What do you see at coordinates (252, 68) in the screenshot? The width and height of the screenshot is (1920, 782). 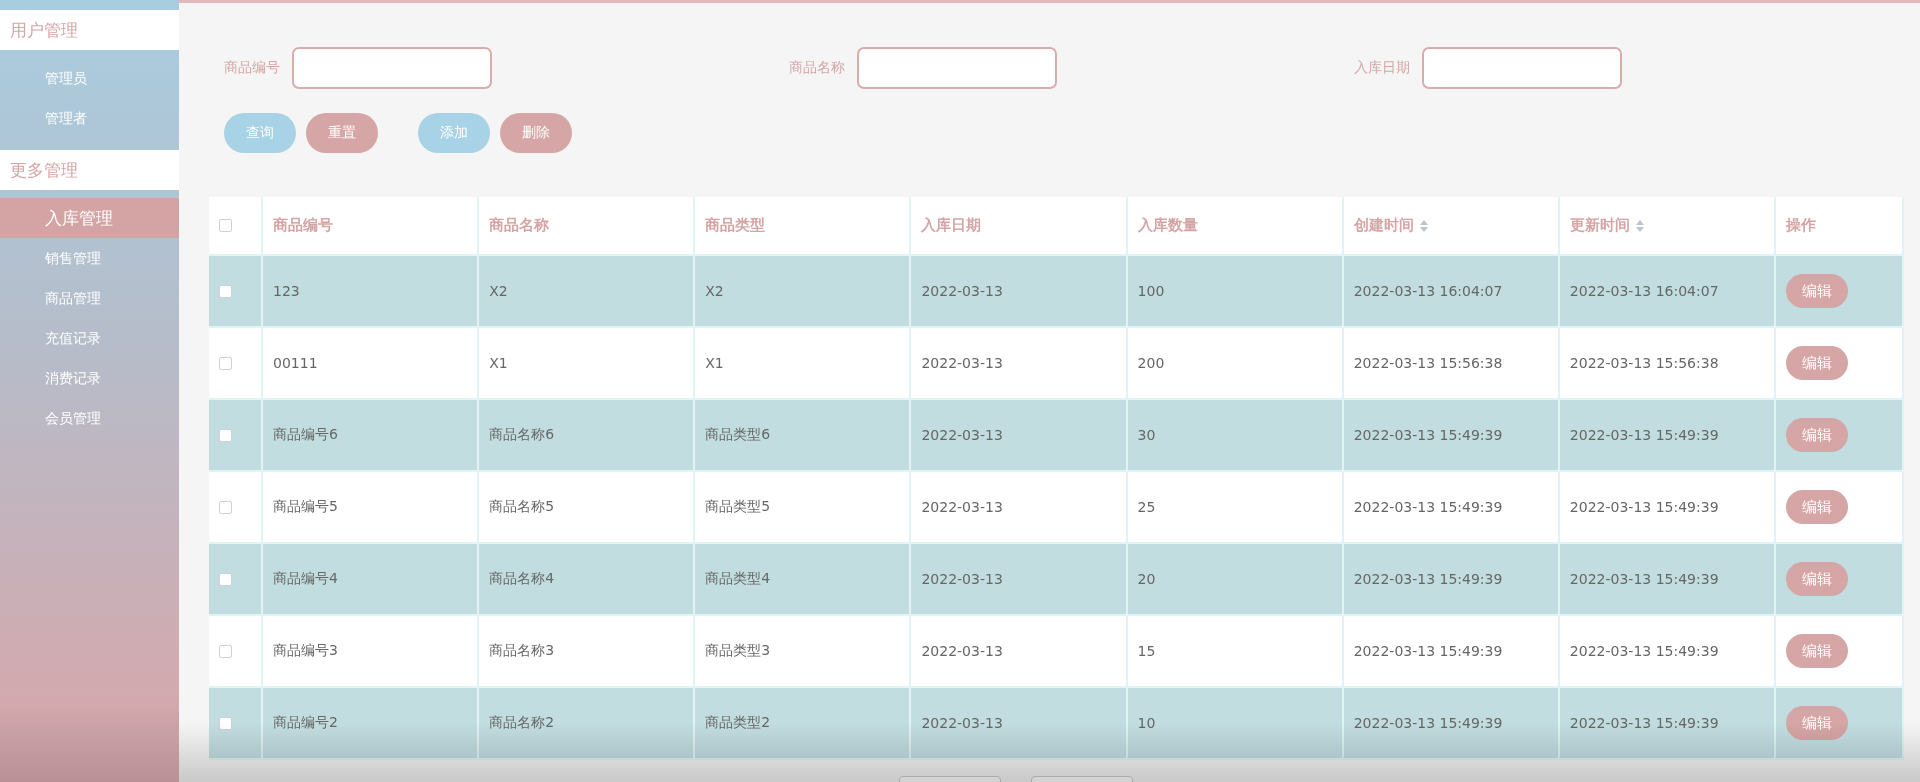 I see `filter-label: 商品编号` at bounding box center [252, 68].